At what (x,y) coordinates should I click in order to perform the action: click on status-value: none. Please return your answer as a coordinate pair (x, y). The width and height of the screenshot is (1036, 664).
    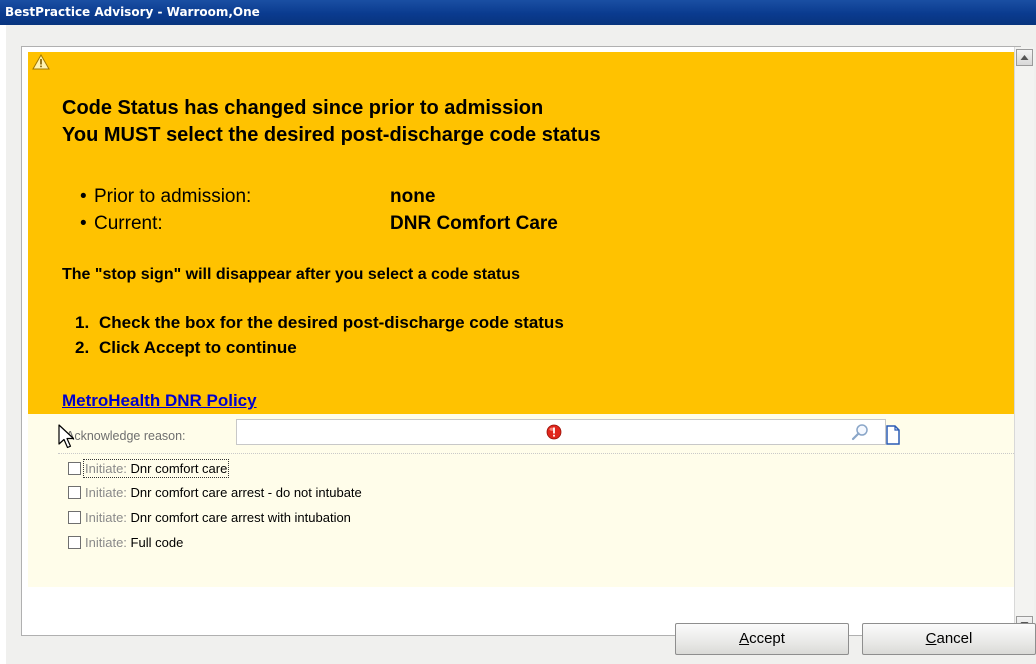
    Looking at the image, I should click on (413, 196).